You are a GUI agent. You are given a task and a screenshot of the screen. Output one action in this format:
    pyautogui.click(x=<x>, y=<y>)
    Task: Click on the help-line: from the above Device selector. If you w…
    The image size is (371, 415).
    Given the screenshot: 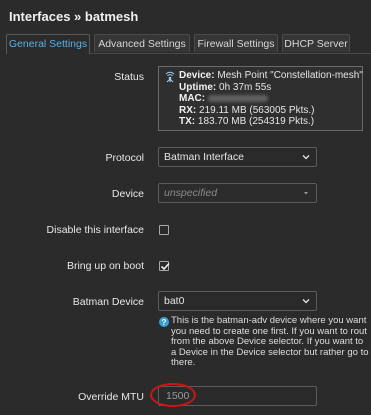 What is the action you would take?
    pyautogui.click(x=267, y=342)
    